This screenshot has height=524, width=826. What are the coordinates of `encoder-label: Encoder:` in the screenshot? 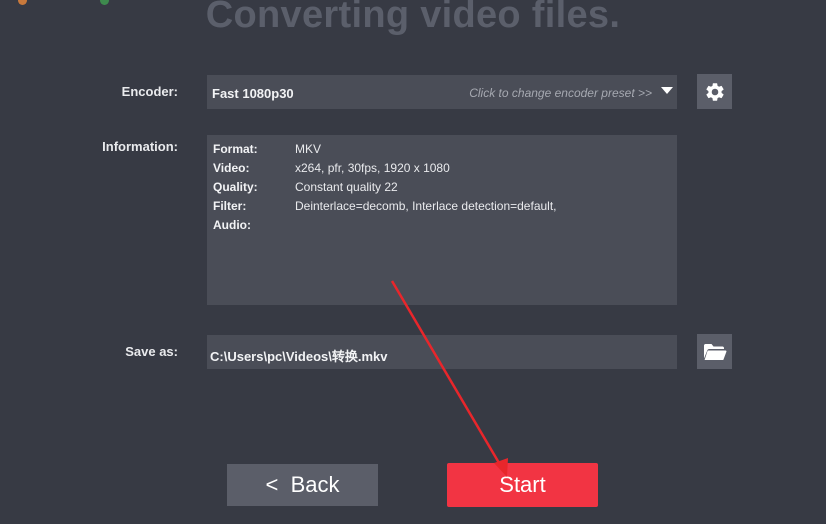 It's located at (149, 91).